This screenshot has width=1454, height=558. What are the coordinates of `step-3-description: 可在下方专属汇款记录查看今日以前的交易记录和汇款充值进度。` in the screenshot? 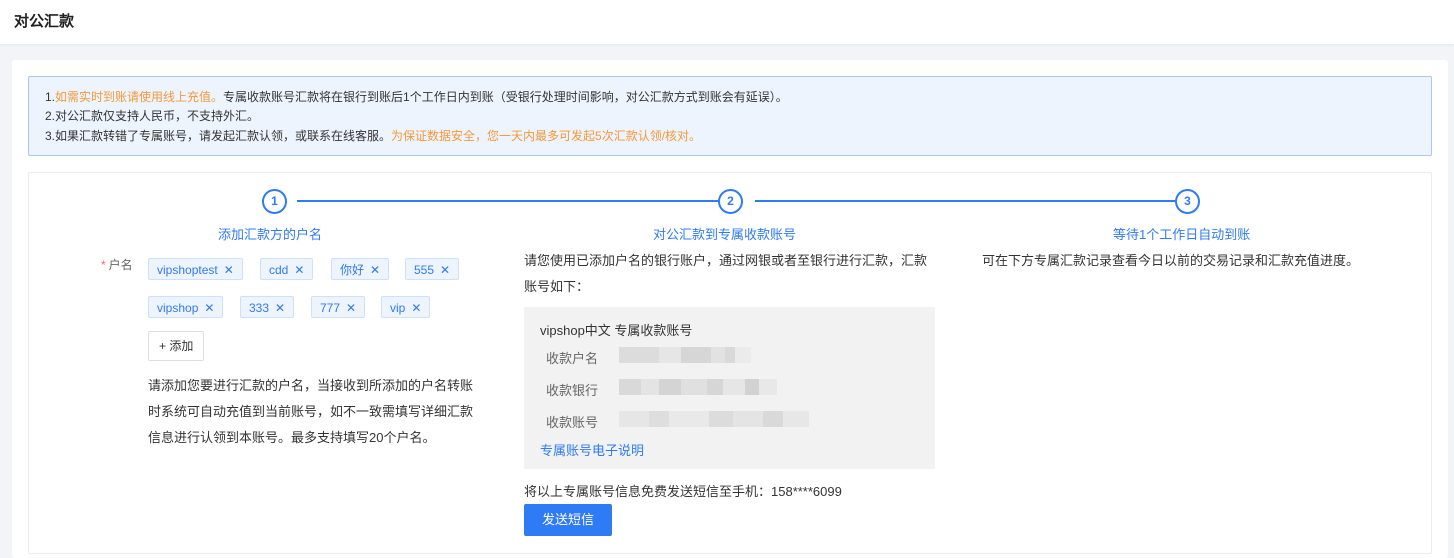 It's located at (1171, 260).